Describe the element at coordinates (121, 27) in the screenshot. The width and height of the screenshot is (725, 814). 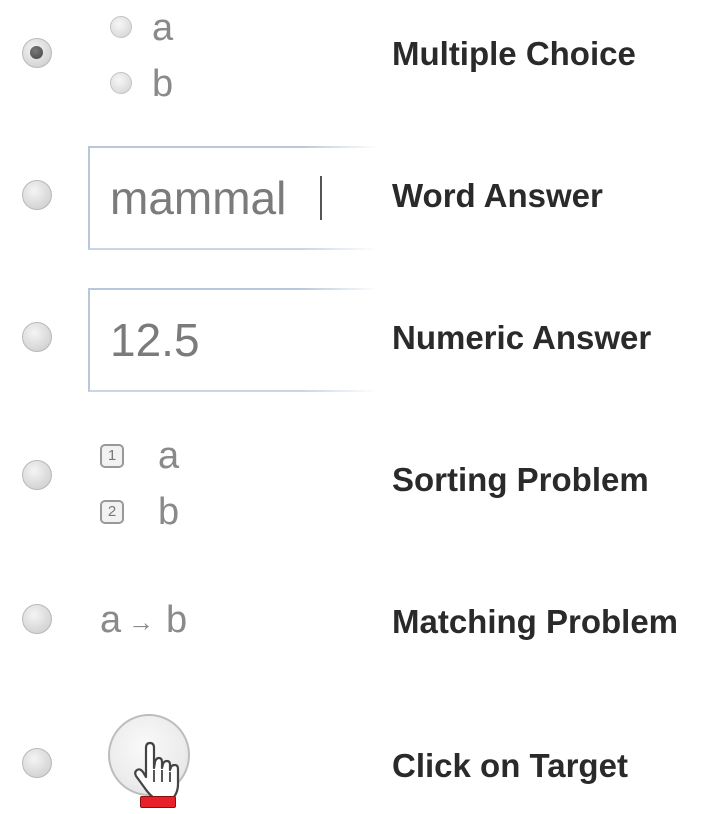
I see `sample-radio-a` at that location.